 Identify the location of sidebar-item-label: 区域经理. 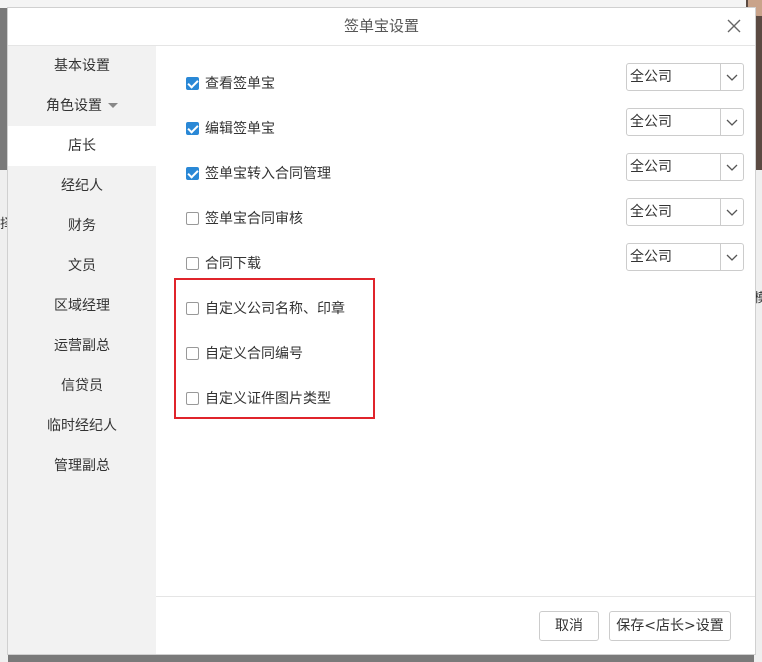
(82, 306).